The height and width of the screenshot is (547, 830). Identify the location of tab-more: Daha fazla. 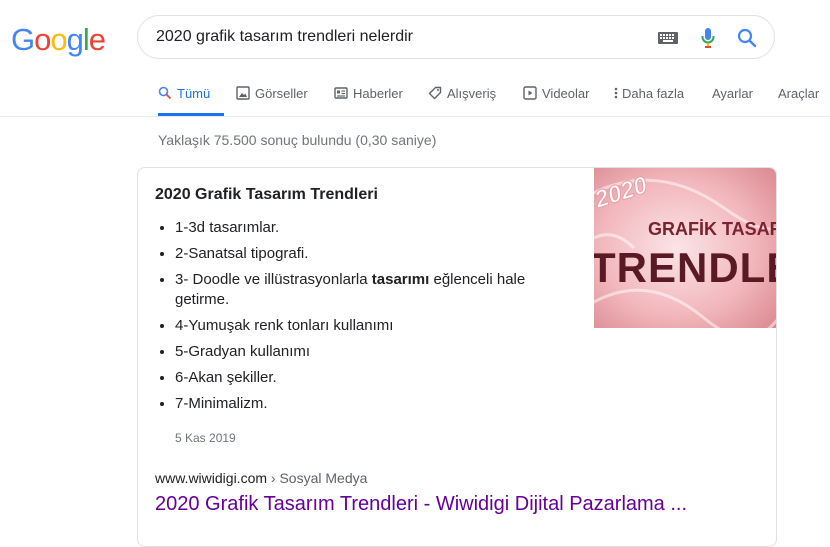
(649, 96).